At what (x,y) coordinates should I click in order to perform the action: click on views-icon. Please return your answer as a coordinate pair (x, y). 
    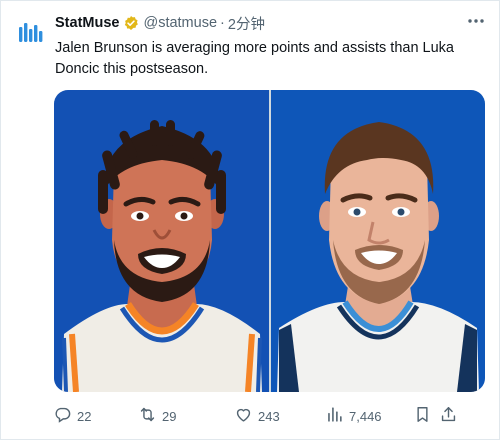
    Looking at the image, I should click on (334, 416).